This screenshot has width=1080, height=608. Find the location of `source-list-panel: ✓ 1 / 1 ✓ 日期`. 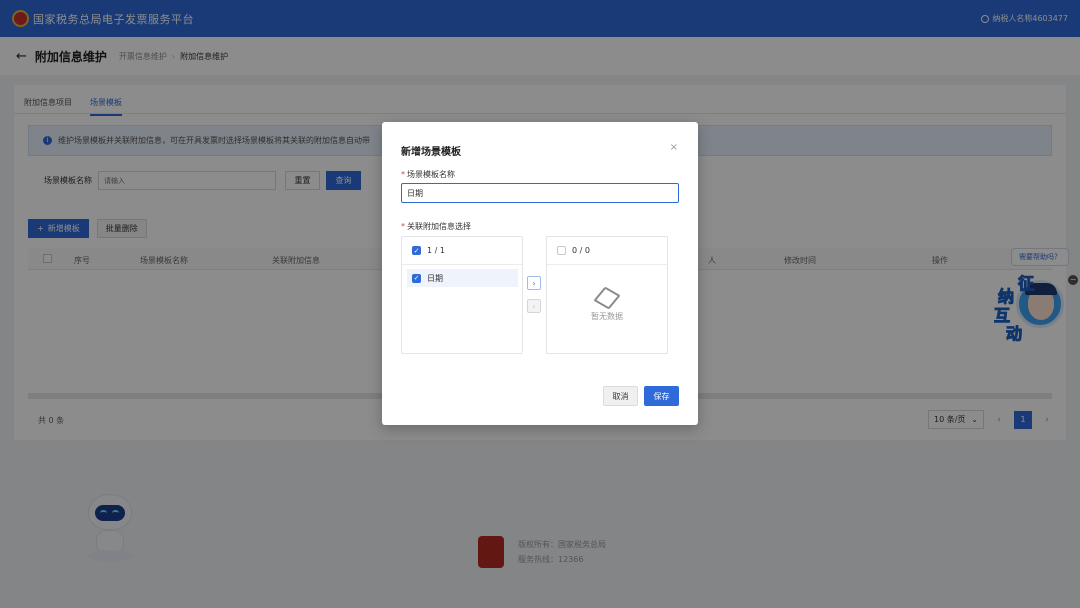

source-list-panel: ✓ 1 / 1 ✓ 日期 is located at coordinates (462, 295).